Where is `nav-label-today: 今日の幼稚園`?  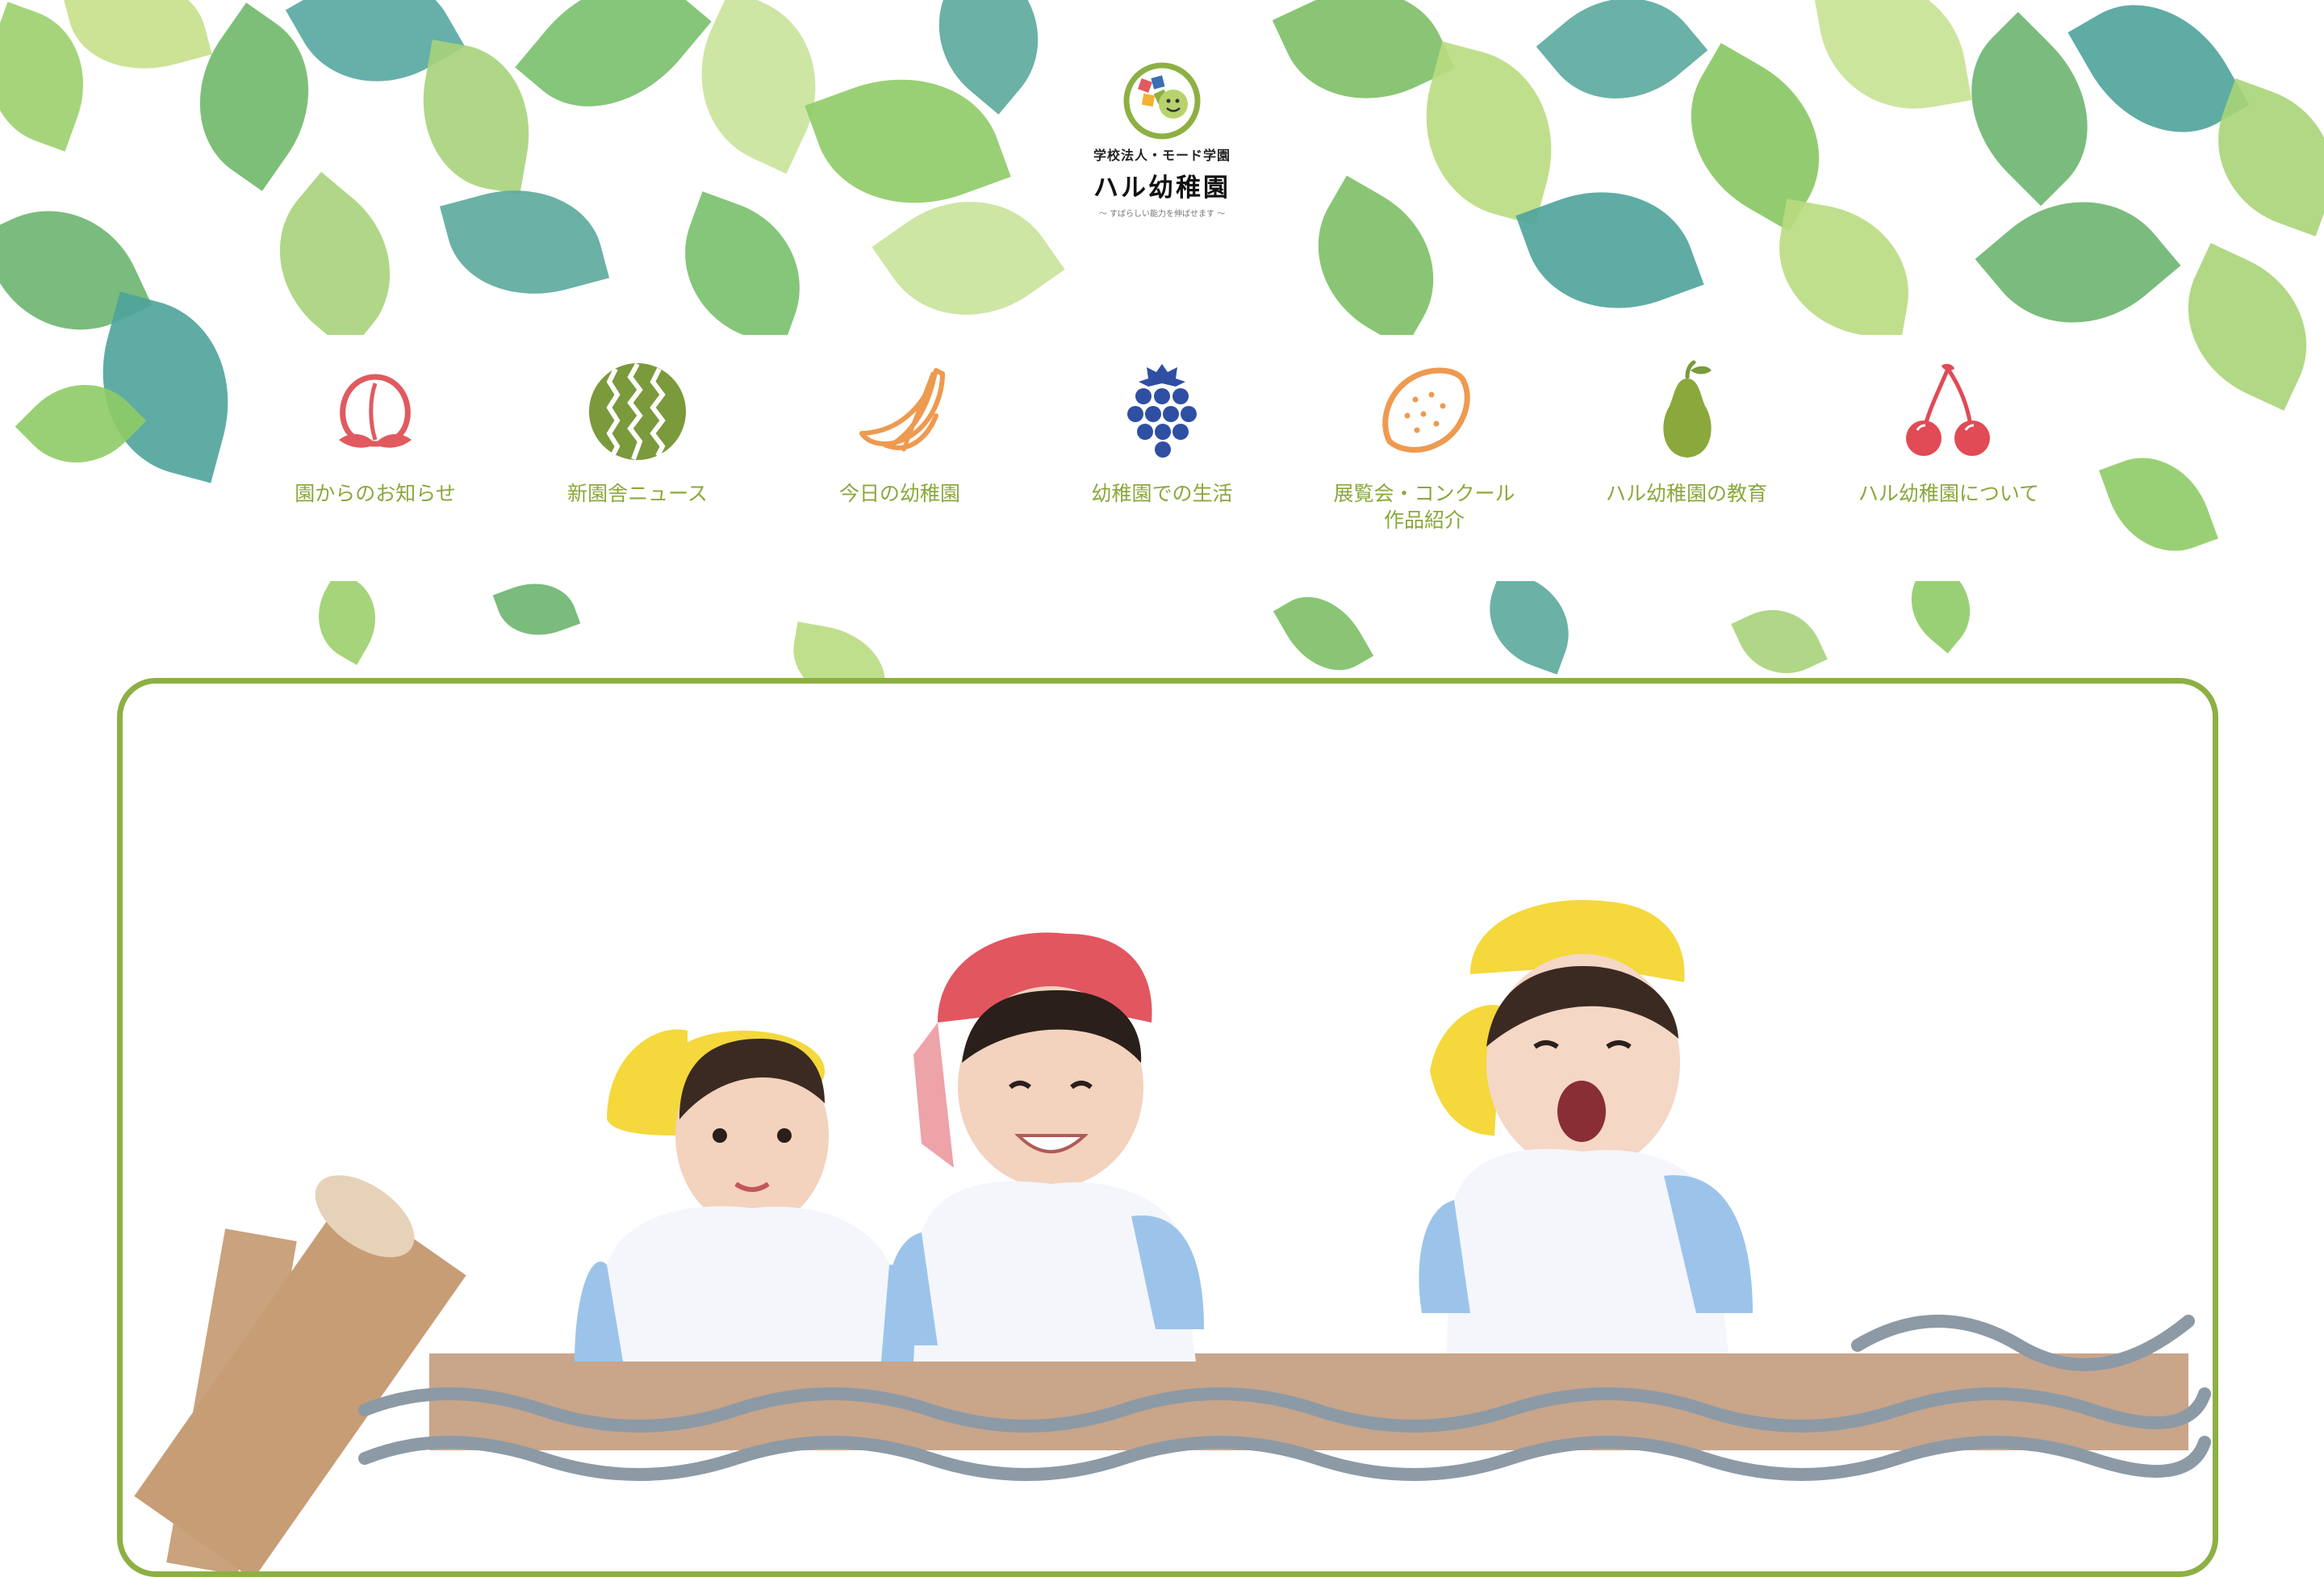 nav-label-today: 今日の幼稚園 is located at coordinates (899, 493).